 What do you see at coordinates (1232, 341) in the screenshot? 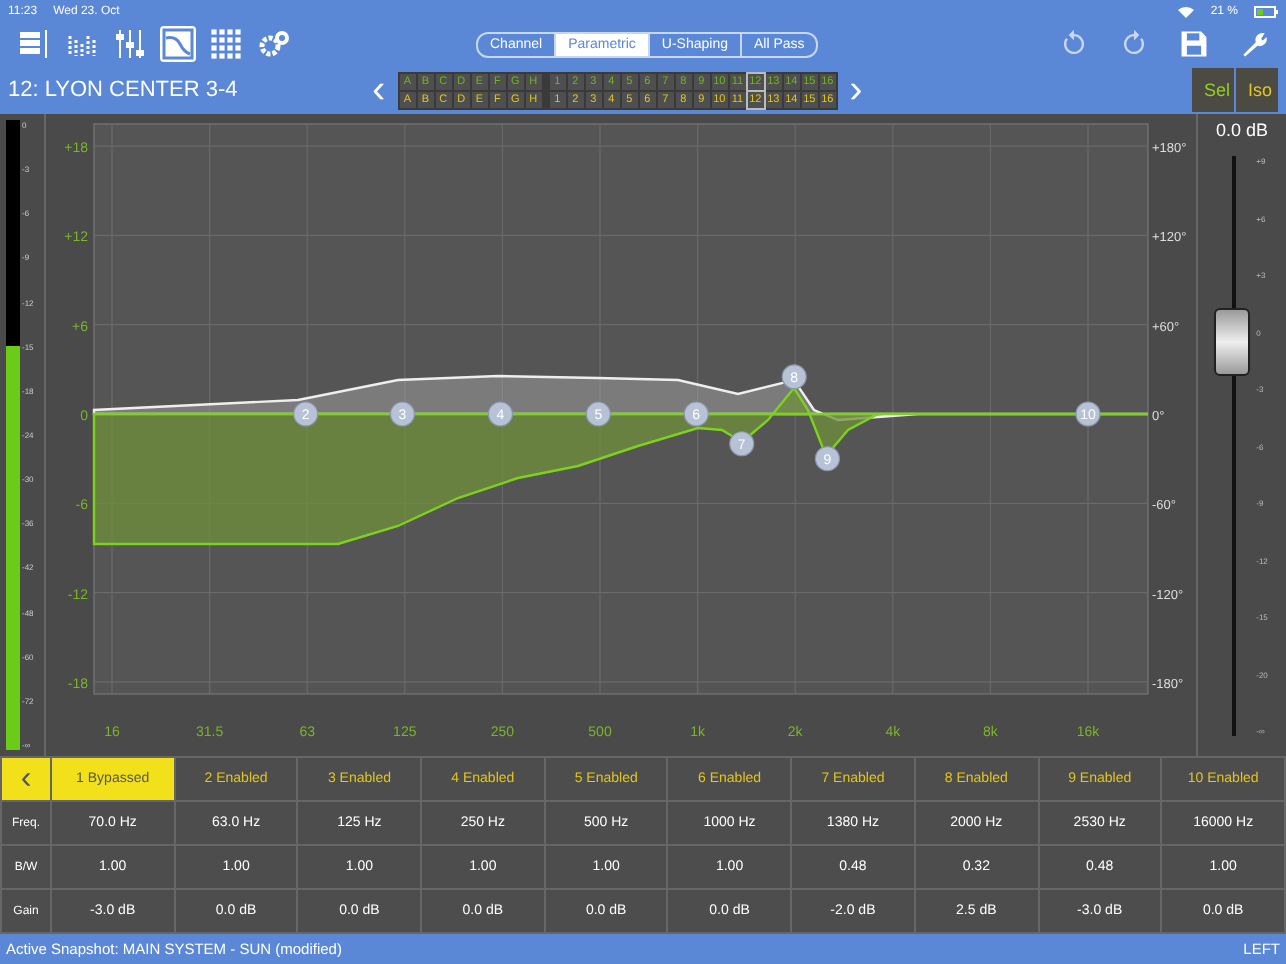
I see `fader-handle` at bounding box center [1232, 341].